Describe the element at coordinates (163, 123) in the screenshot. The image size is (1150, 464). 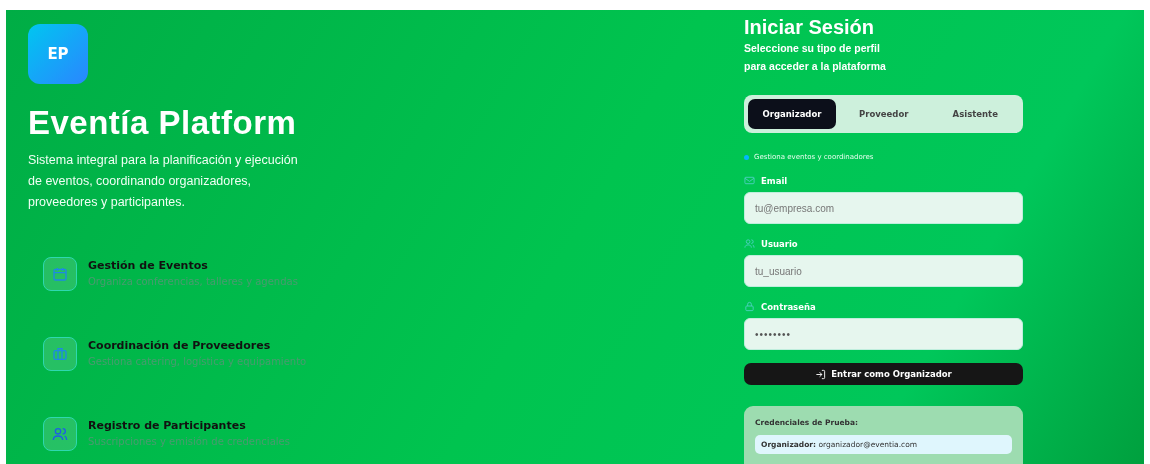
I see `platform-title: Eventía Platform` at that location.